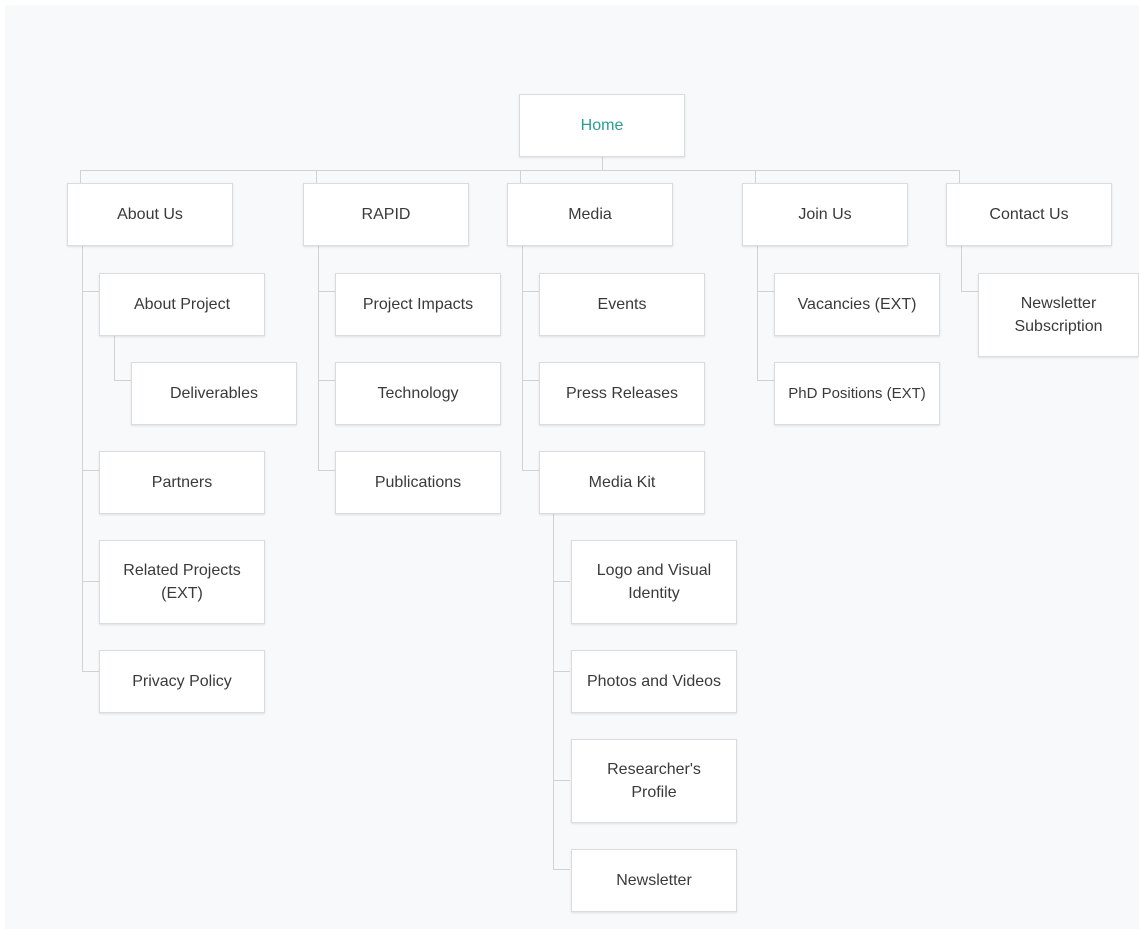 The height and width of the screenshot is (929, 1139). I want to click on node-rapid: RAPID, so click(386, 214).